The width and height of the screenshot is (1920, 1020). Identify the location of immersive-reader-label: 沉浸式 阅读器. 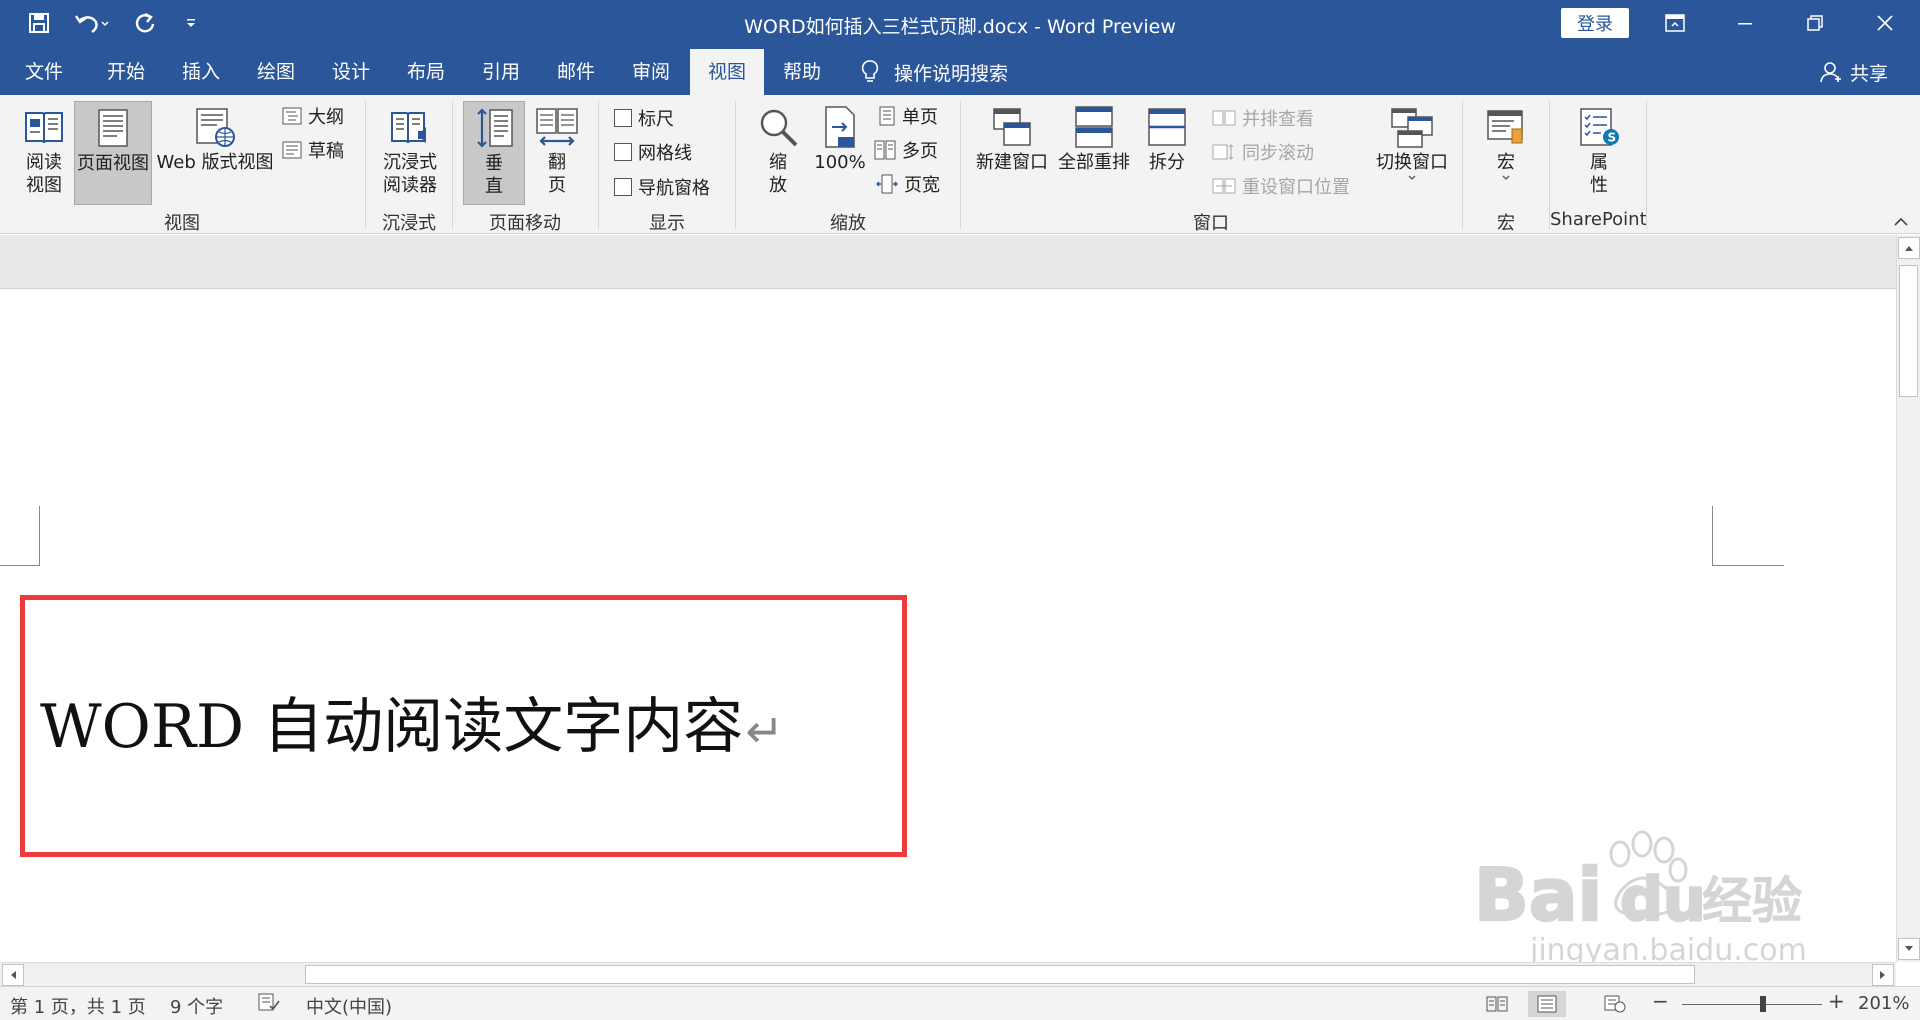
(410, 174).